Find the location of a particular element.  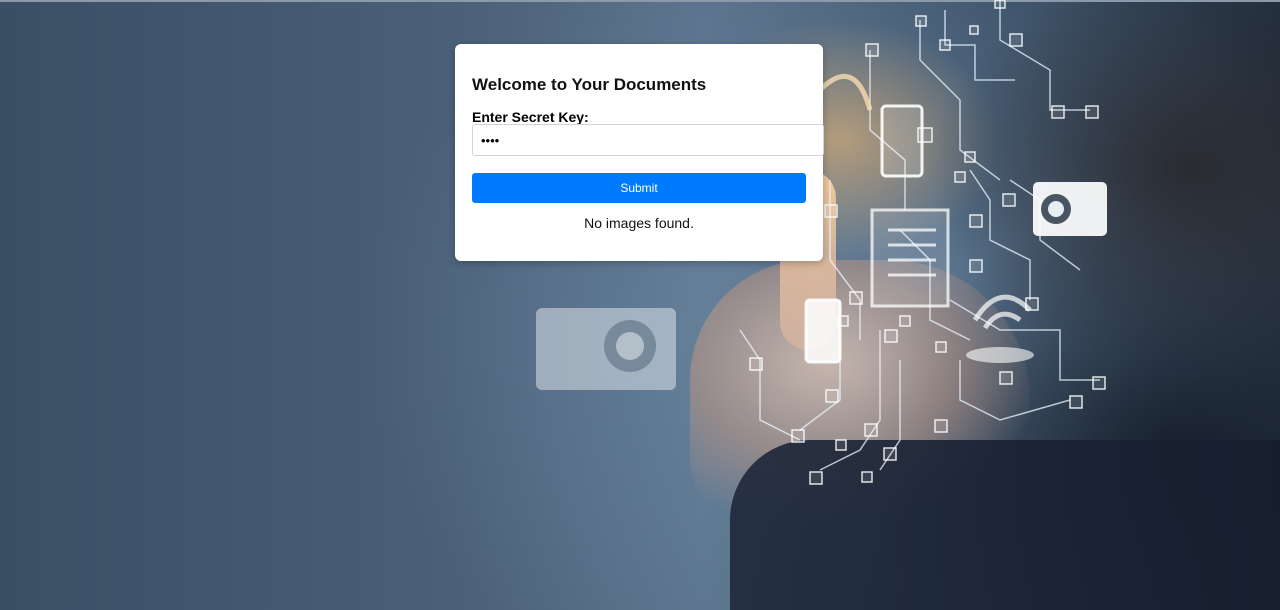

status-message: No images found. is located at coordinates (639, 223).